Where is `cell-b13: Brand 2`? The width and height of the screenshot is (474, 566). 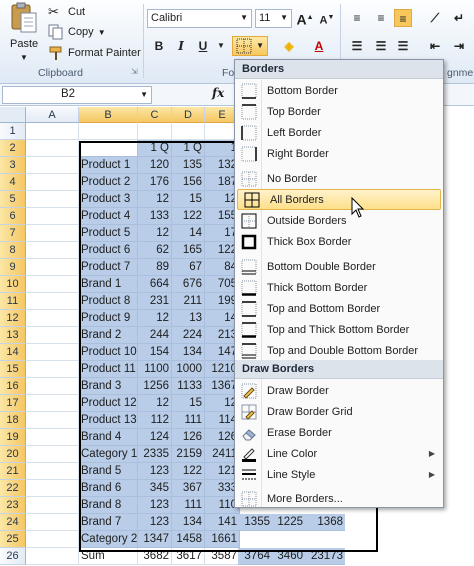
cell-b13: Brand 2 is located at coordinates (108, 335).